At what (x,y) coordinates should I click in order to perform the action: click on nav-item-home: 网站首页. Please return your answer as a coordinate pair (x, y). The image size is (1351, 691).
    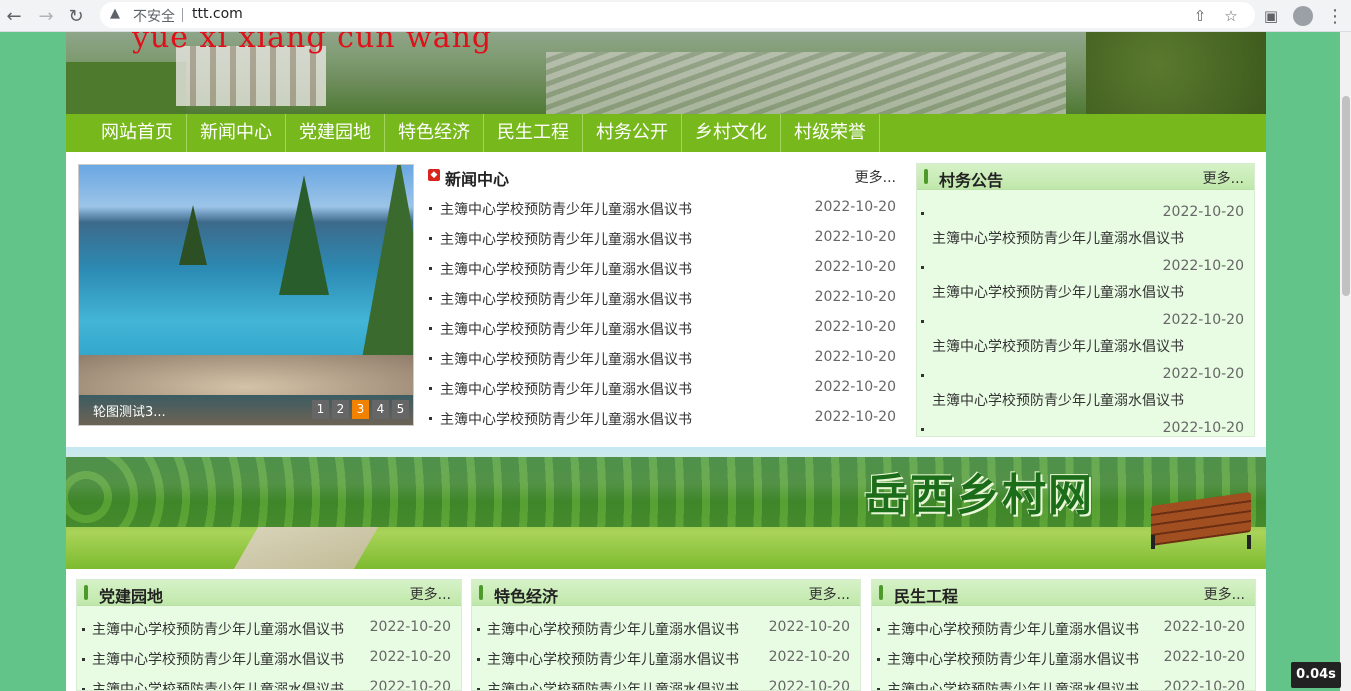
    Looking at the image, I should click on (137, 133).